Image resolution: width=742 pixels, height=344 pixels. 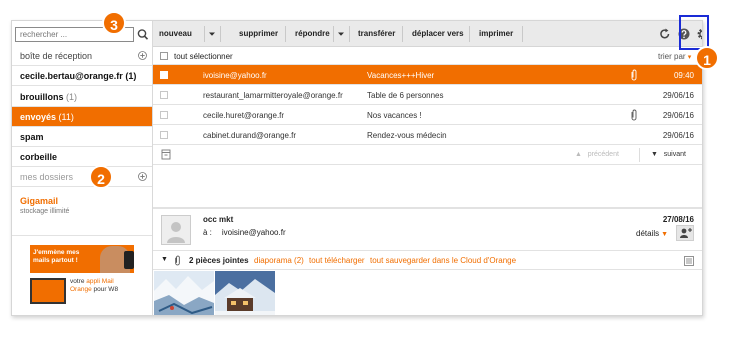 I want to click on sidebar-item-inbox: boîte de réception, so click(x=82, y=56).